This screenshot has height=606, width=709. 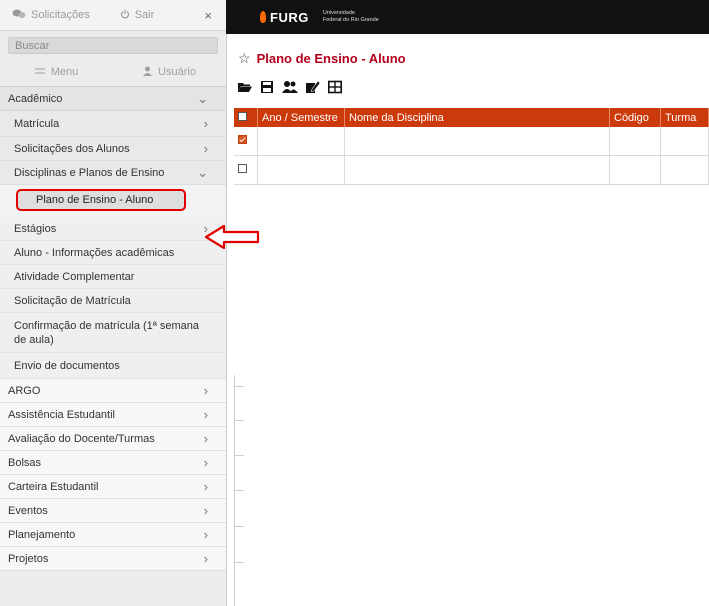 What do you see at coordinates (113, 511) in the screenshot?
I see `sidebar-item-eventos: Eventos ›` at bounding box center [113, 511].